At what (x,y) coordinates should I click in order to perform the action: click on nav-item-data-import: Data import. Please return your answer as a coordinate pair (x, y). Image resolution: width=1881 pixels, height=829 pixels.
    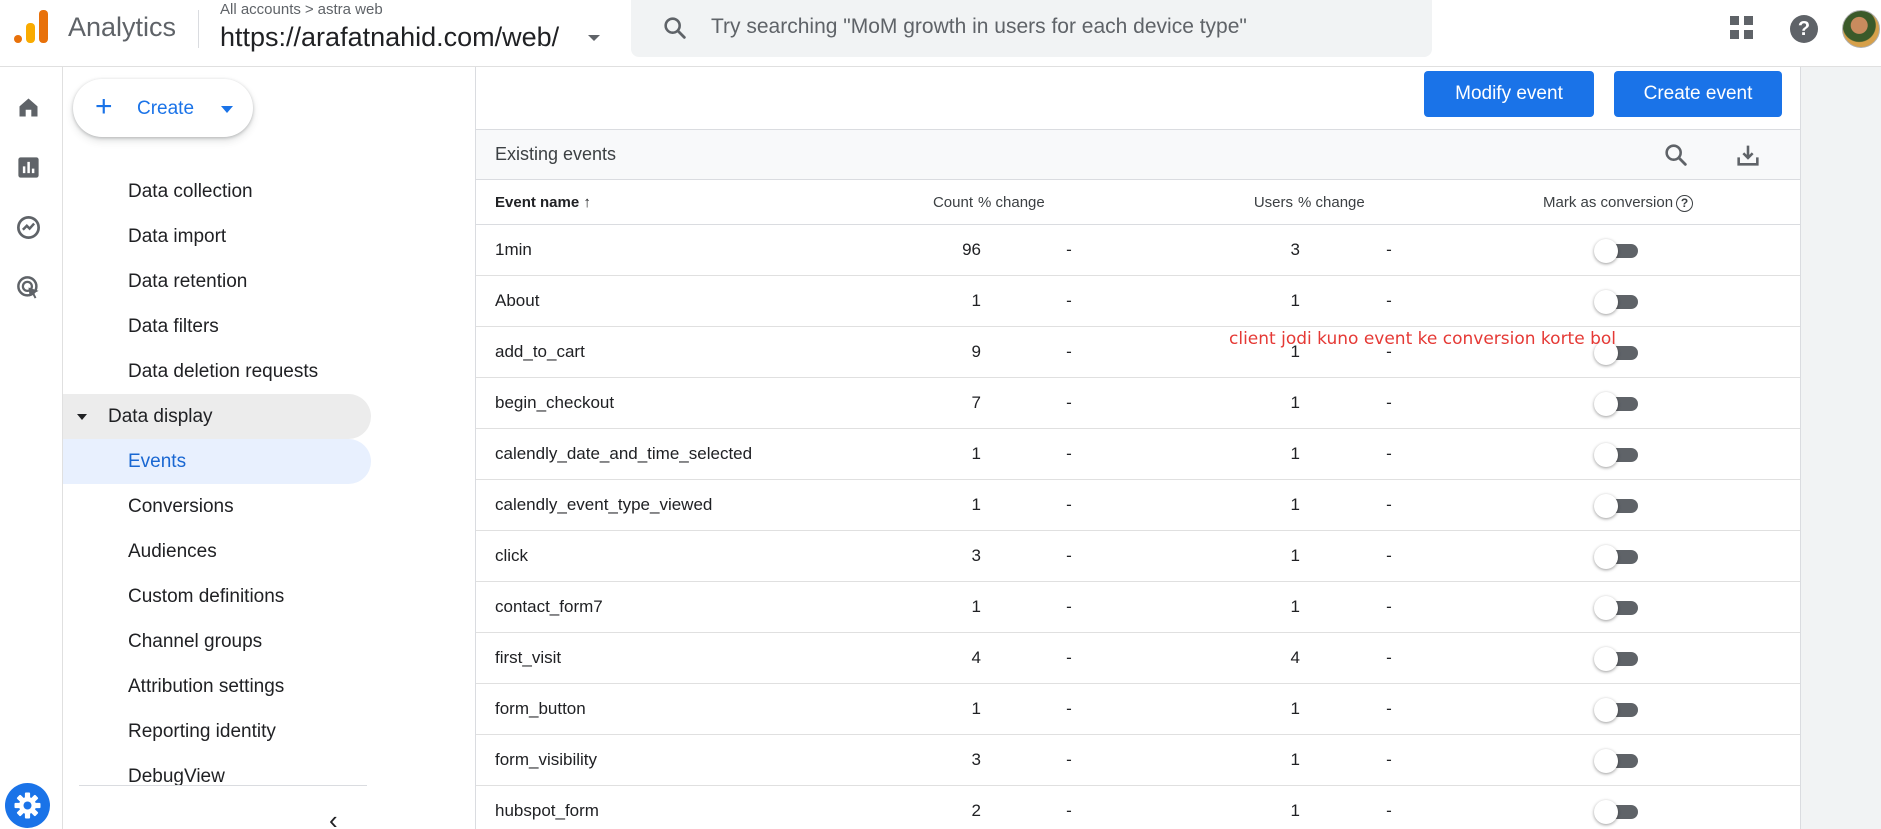
    Looking at the image, I should click on (217, 236).